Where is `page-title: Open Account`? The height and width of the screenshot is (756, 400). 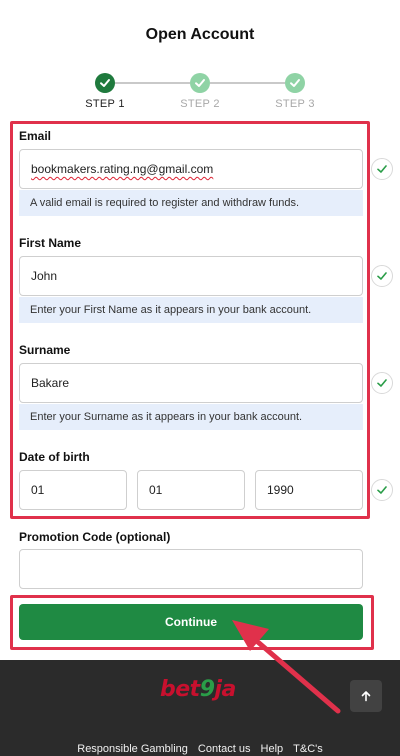
page-title: Open Account is located at coordinates (200, 34).